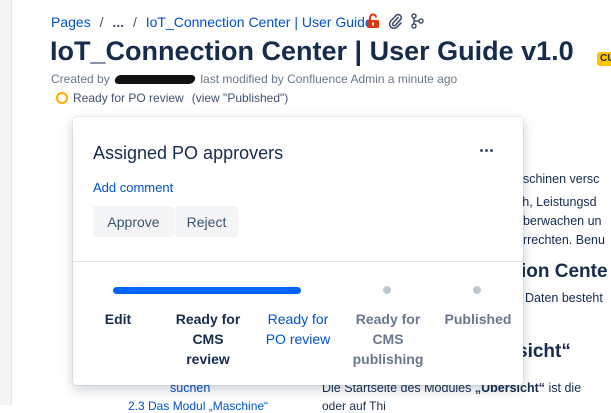  What do you see at coordinates (354, 406) in the screenshot?
I see `body-text-line: oder auf Thi` at bounding box center [354, 406].